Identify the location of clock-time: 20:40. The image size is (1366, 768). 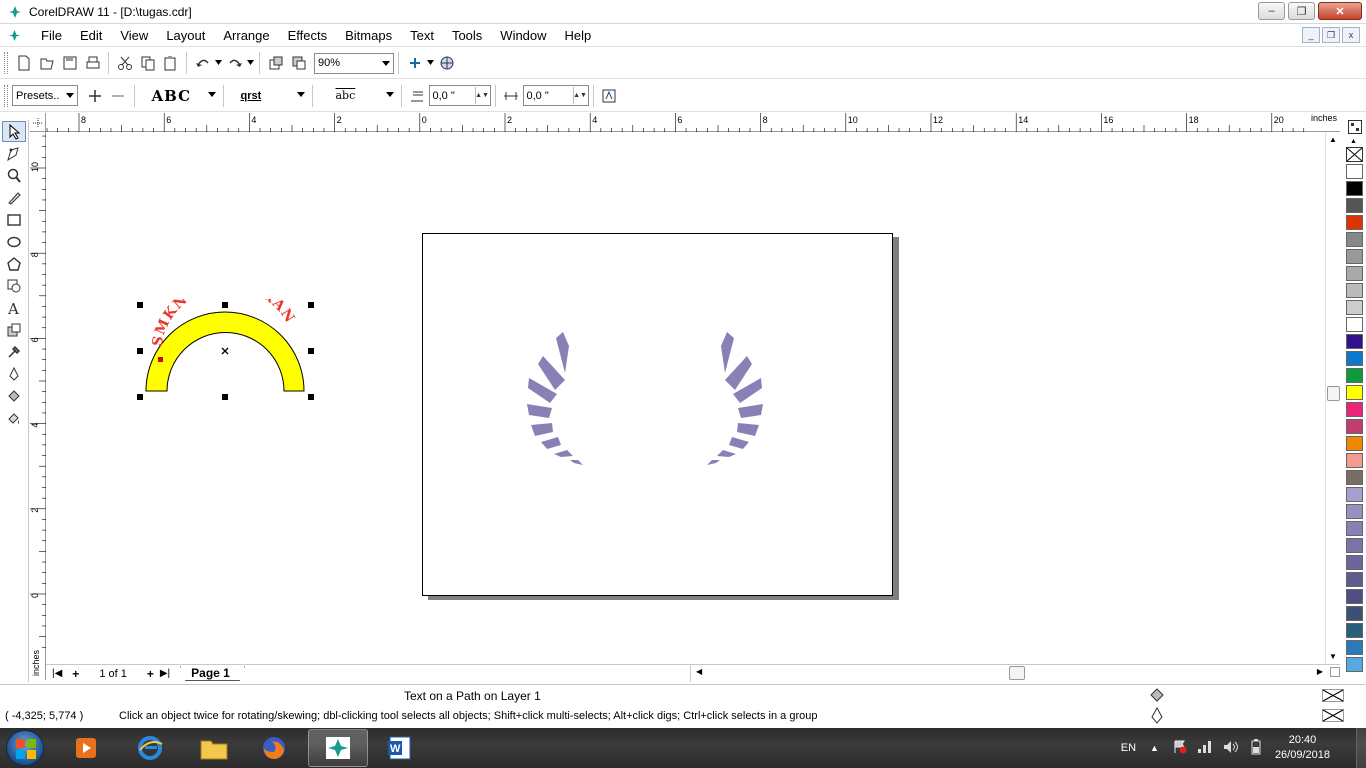
(1303, 740).